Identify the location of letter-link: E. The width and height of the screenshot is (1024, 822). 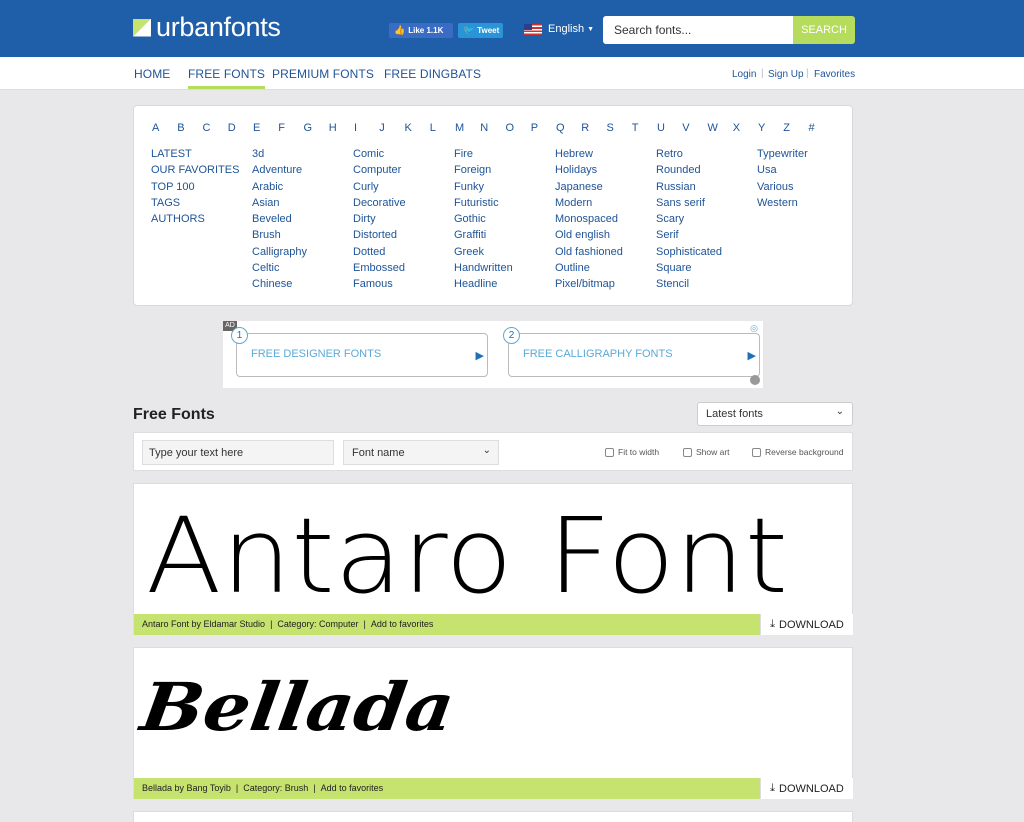
(256, 128).